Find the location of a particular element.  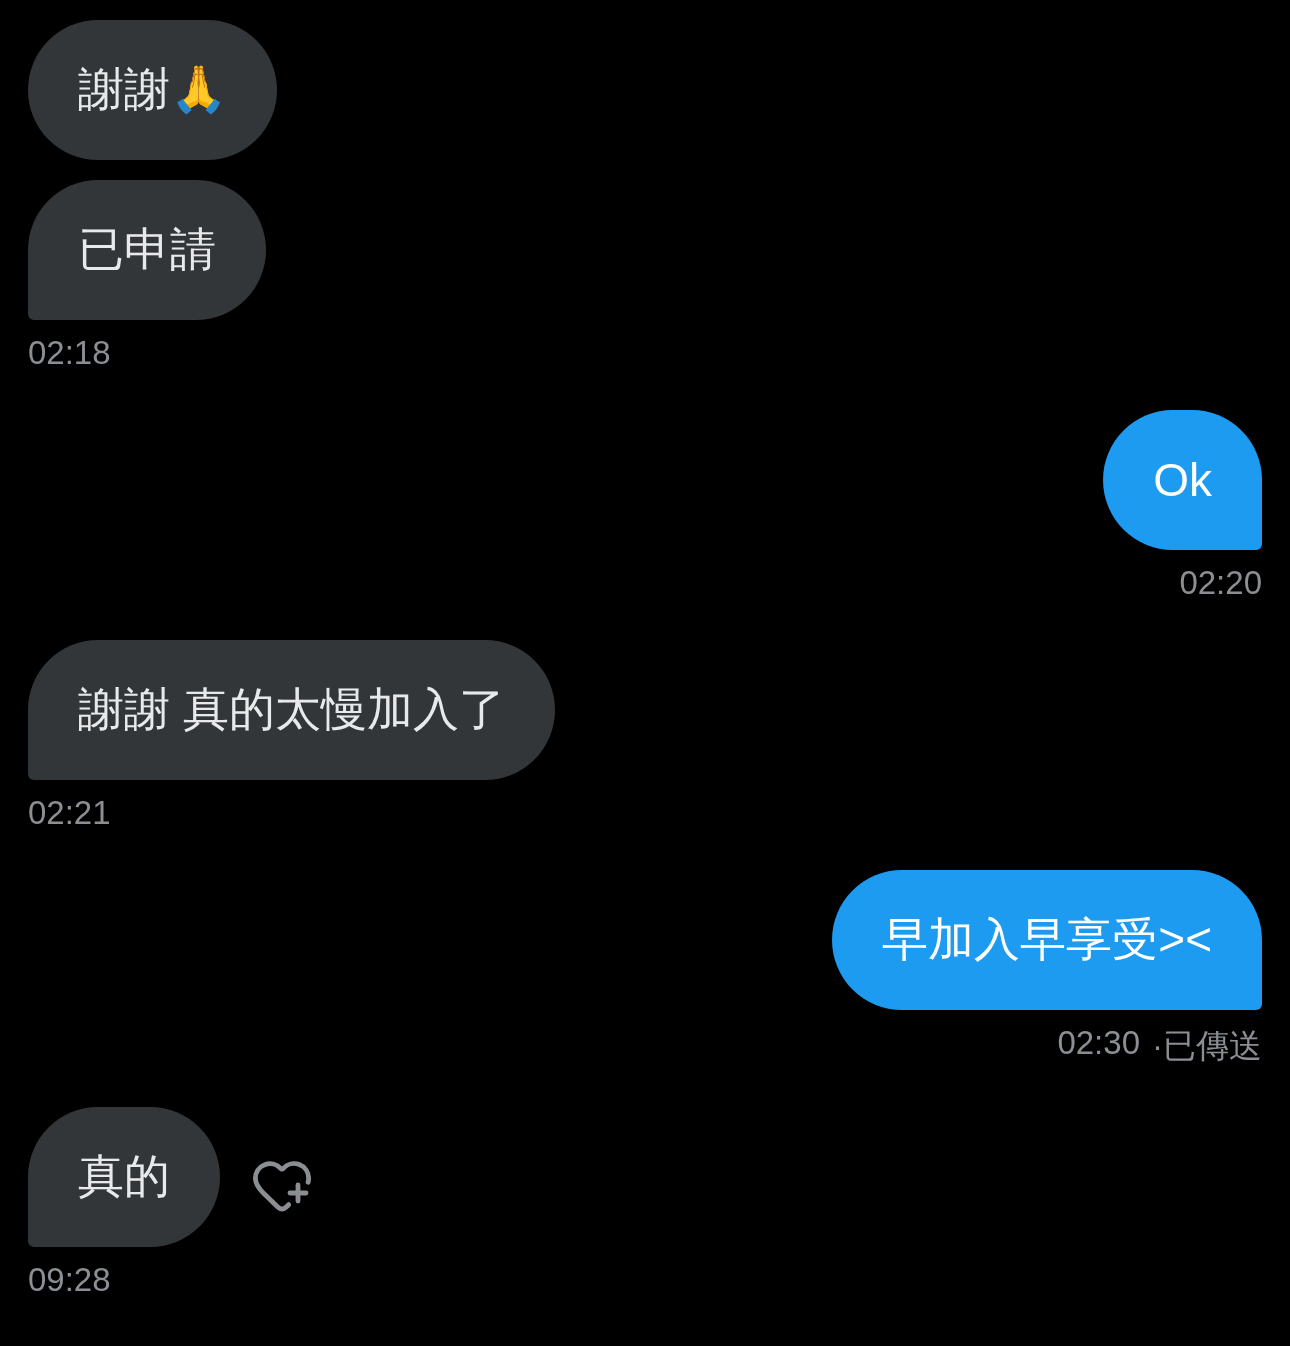

message-time: 02:21 is located at coordinates (69, 813).